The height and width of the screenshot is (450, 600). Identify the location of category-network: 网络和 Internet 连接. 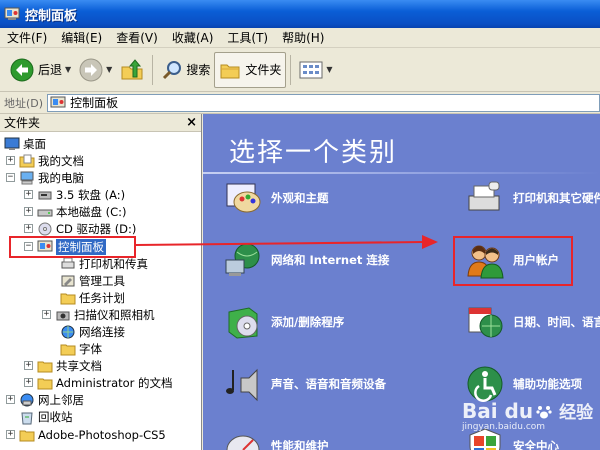
(306, 260).